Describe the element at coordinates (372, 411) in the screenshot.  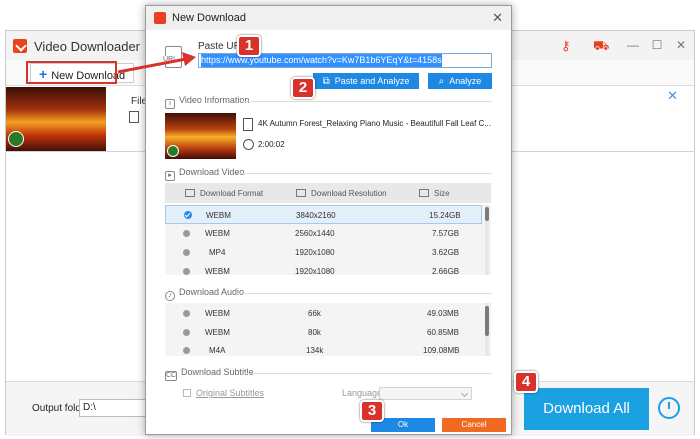
I see `annotation-badge-3: 3` at that location.